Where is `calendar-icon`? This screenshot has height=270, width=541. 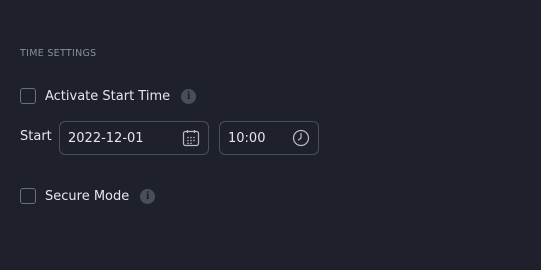 calendar-icon is located at coordinates (191, 138).